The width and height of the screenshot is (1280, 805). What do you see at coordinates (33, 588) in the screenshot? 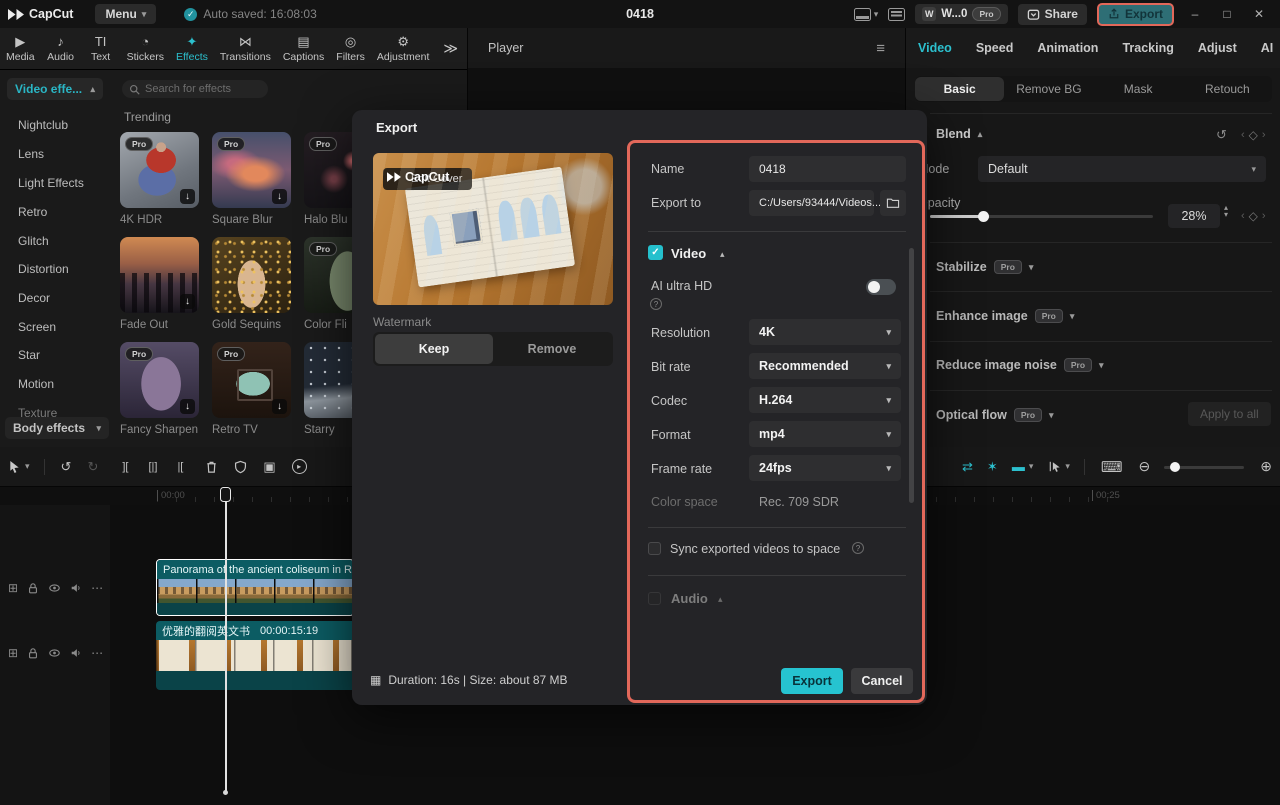
I see `lock-icon` at bounding box center [33, 588].